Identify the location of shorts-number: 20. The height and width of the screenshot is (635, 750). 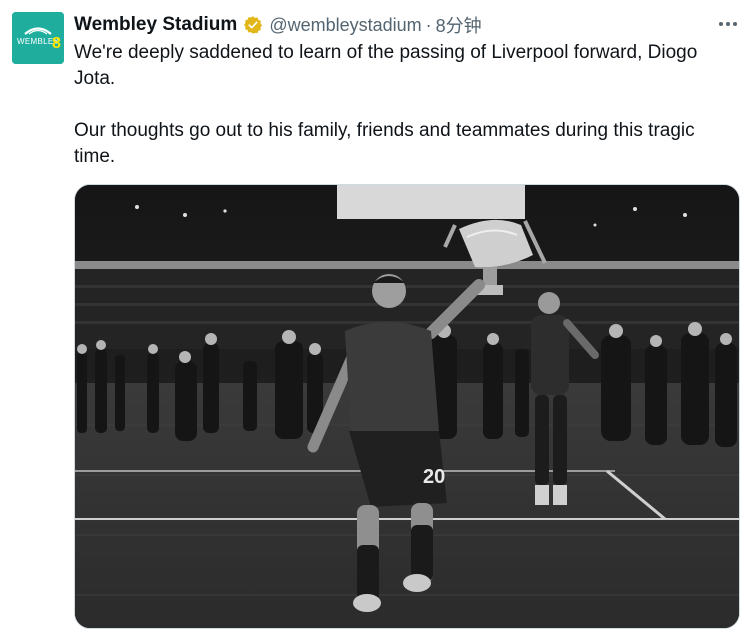
(434, 477).